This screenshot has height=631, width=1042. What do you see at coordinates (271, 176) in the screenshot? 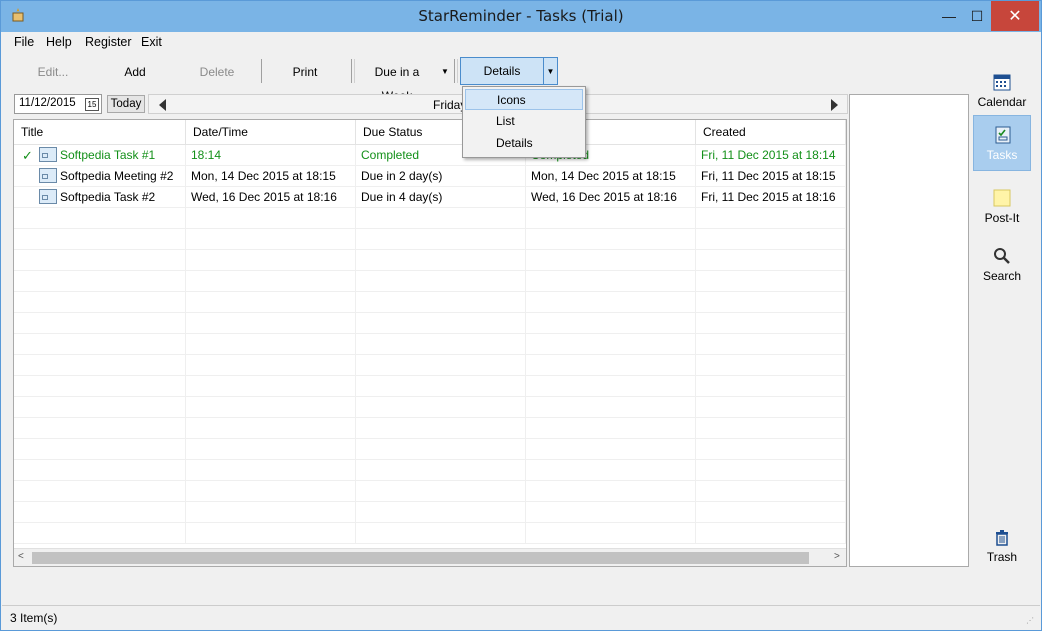
I see `cell-datetime: Mon, 14 Dec 2015 at 18:15` at bounding box center [271, 176].